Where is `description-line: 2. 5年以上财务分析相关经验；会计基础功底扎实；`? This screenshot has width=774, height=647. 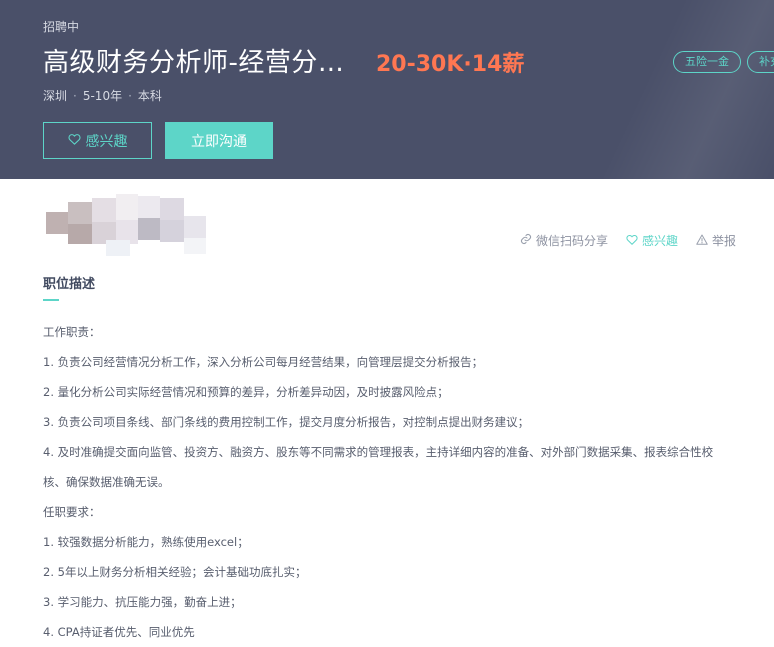
description-line: 2. 5年以上财务分析相关经验；会计基础功底扎实； is located at coordinates (175, 572).